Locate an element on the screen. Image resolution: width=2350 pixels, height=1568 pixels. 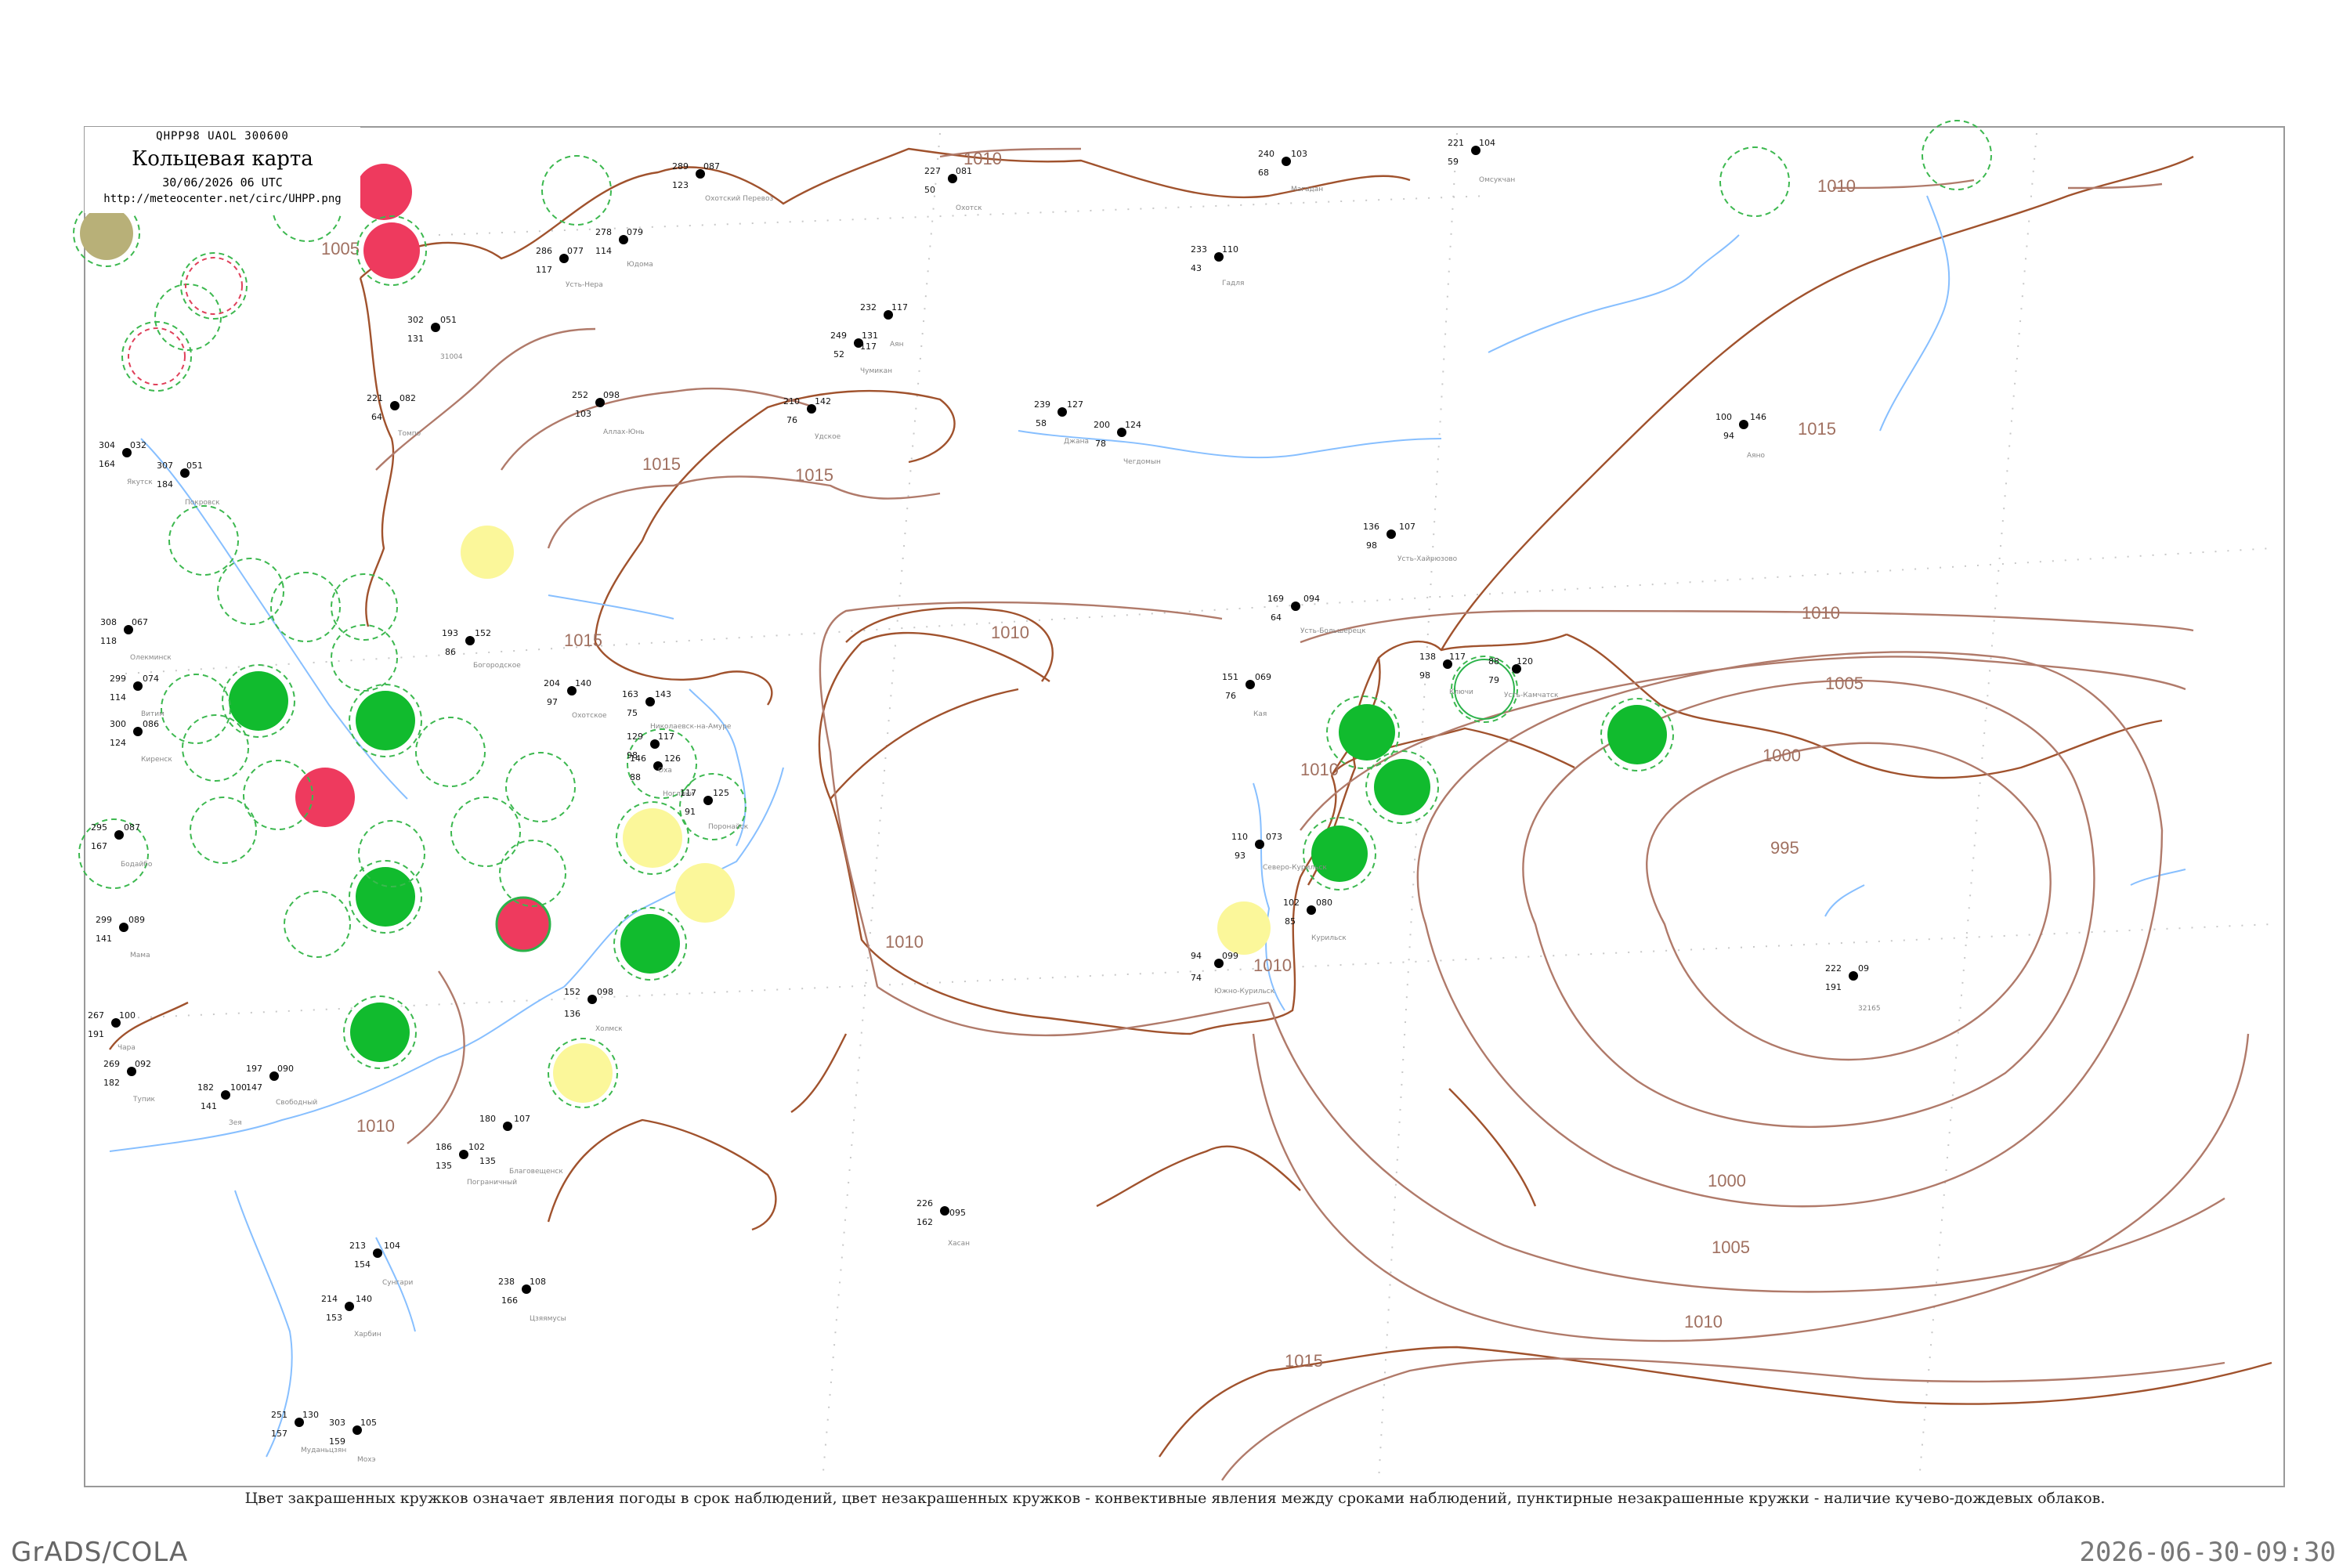
station-name: Мама is located at coordinates (140, 955).